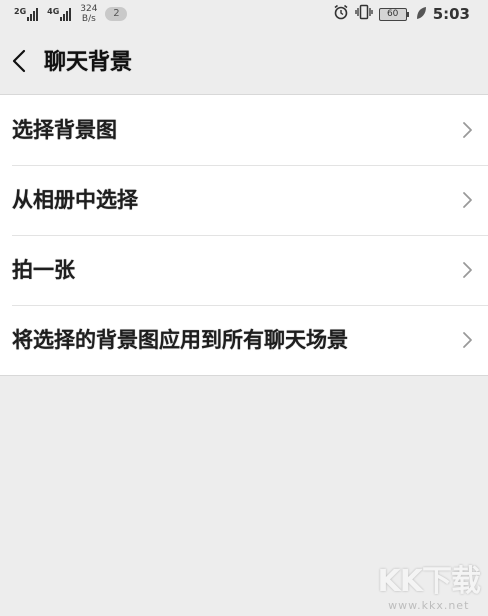 The height and width of the screenshot is (616, 488). Describe the element at coordinates (88, 19) in the screenshot. I see `network-speed-unit: B/s` at that location.